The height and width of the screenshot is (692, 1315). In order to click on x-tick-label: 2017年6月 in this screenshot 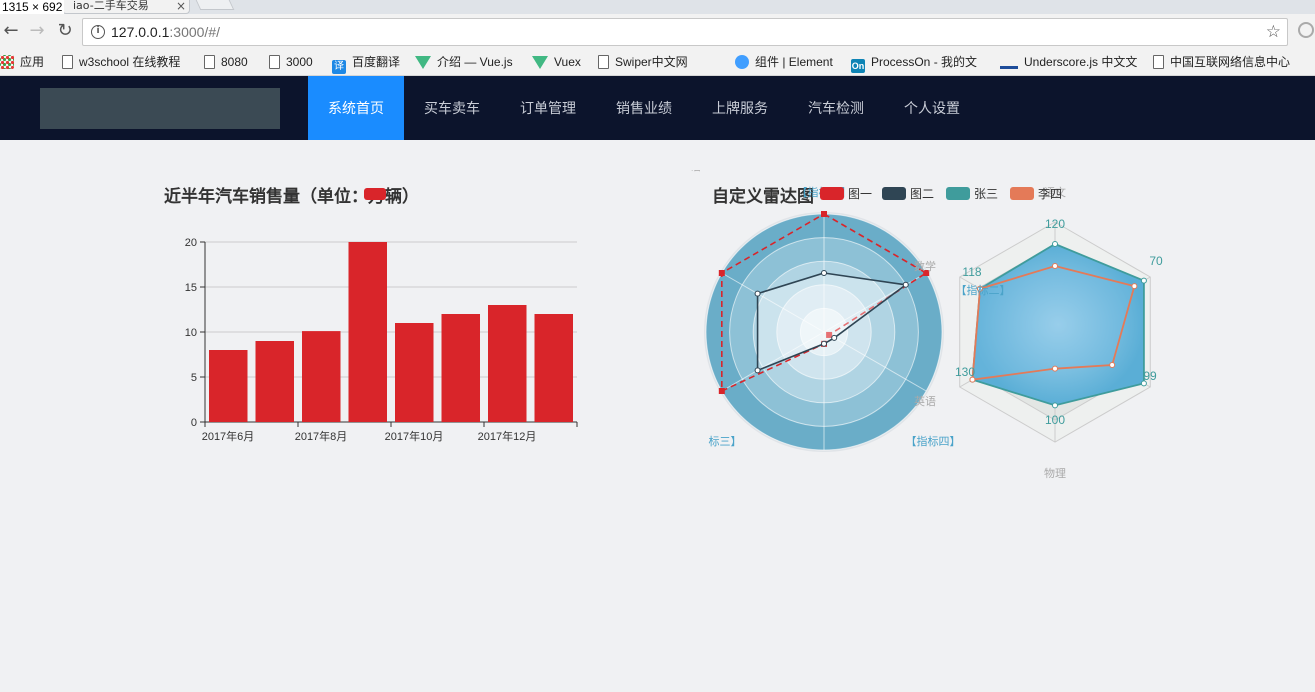, I will do `click(228, 436)`.